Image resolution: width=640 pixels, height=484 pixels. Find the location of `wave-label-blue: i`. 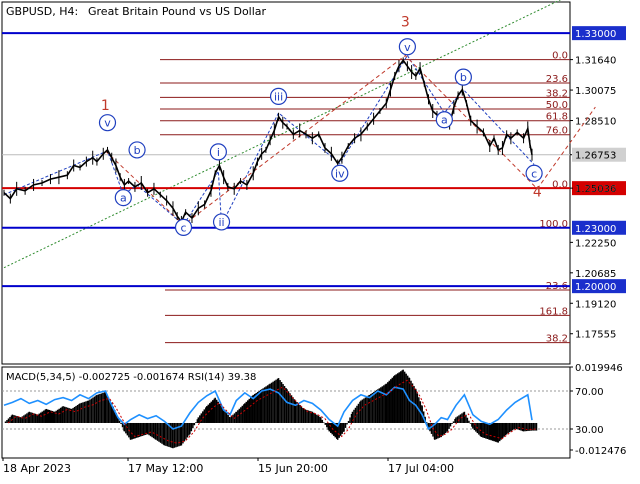

wave-label-blue: i is located at coordinates (218, 152).